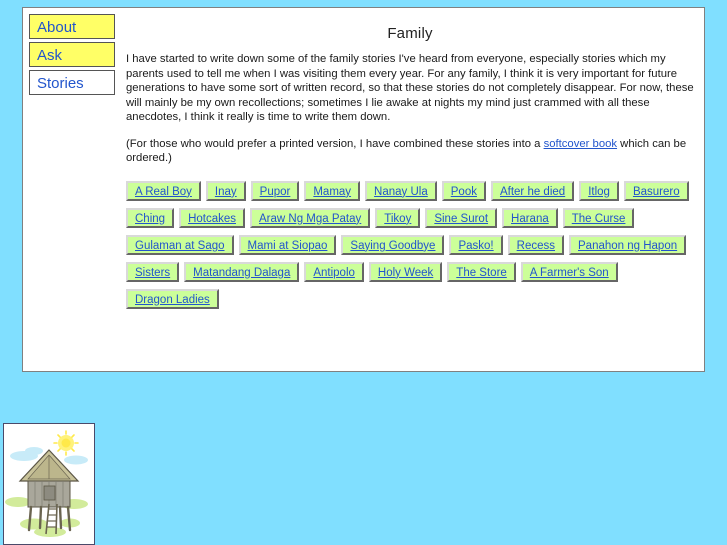 The image size is (727, 545). What do you see at coordinates (66, 443) in the screenshot?
I see `sun-icon` at bounding box center [66, 443].